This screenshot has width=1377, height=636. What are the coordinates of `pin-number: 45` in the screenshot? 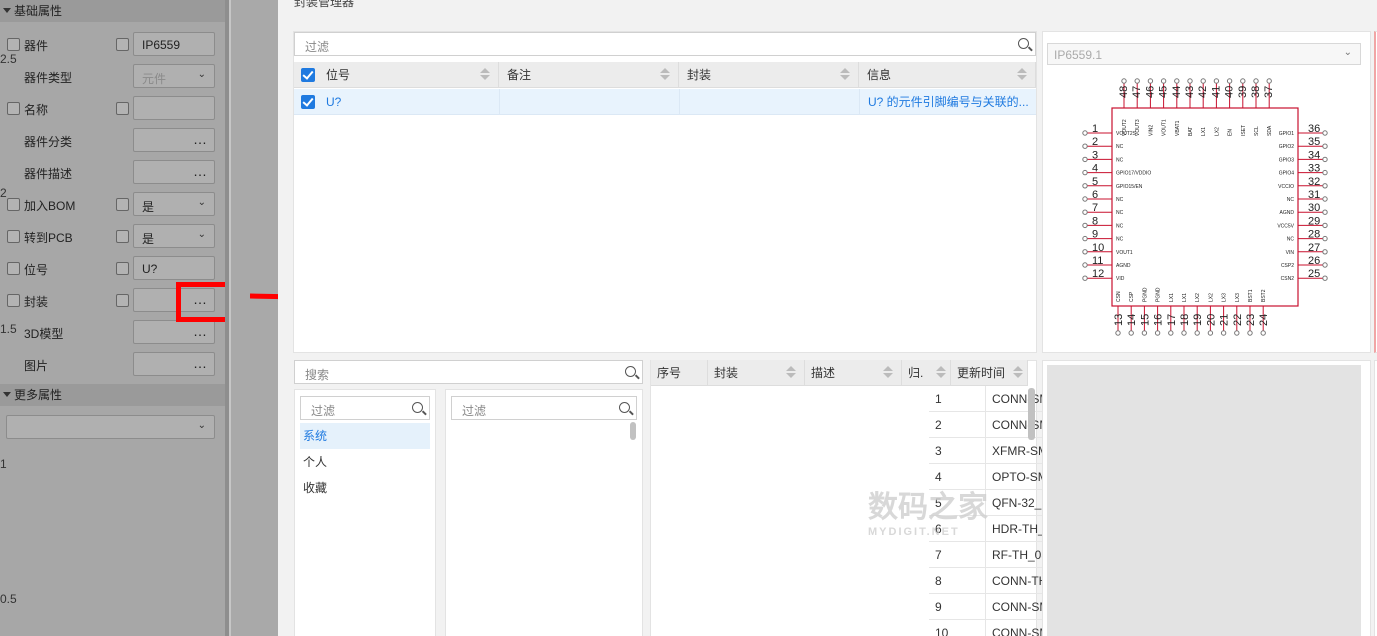 It's located at (1164, 92).